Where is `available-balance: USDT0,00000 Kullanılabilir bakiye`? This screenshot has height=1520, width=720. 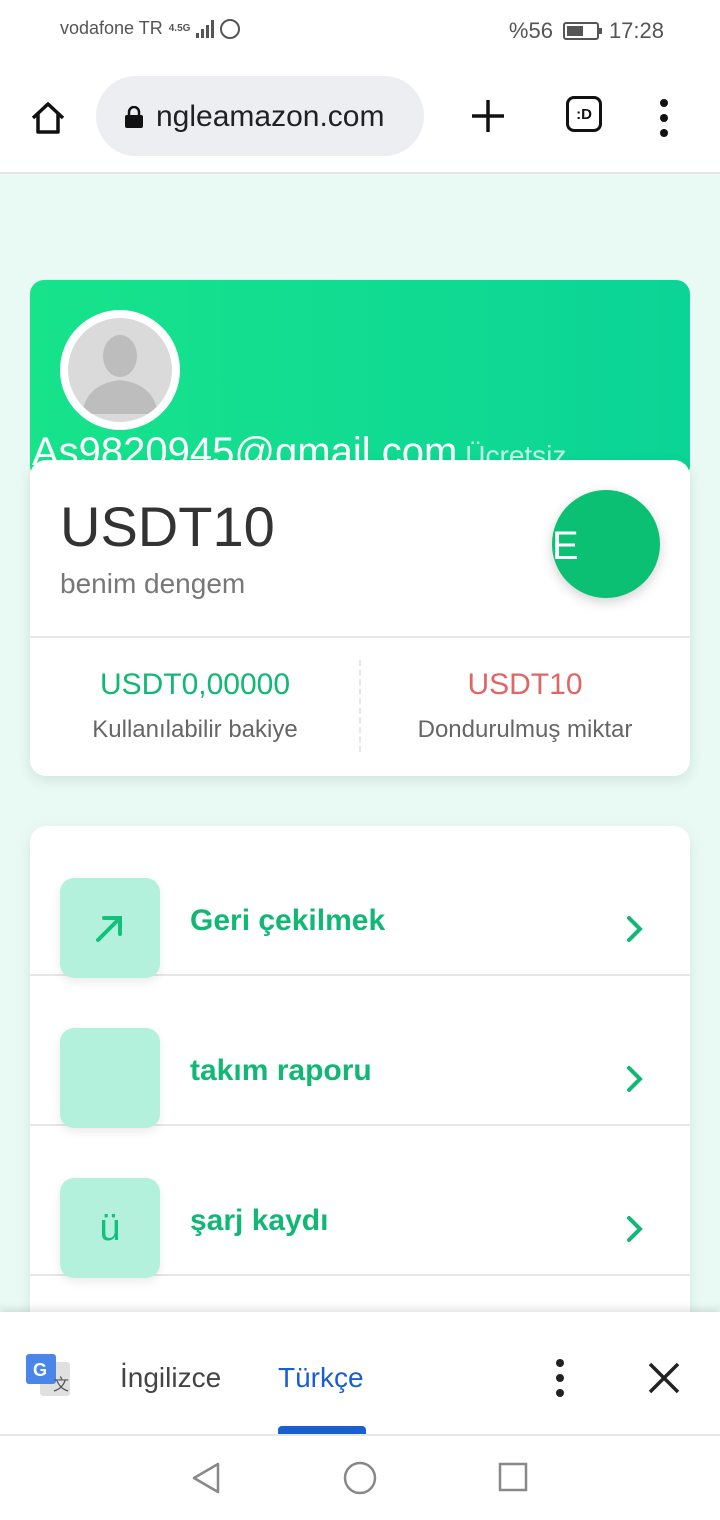
available-balance: USDT0,00000 Kullanılabilir bakiye is located at coordinates (195, 706).